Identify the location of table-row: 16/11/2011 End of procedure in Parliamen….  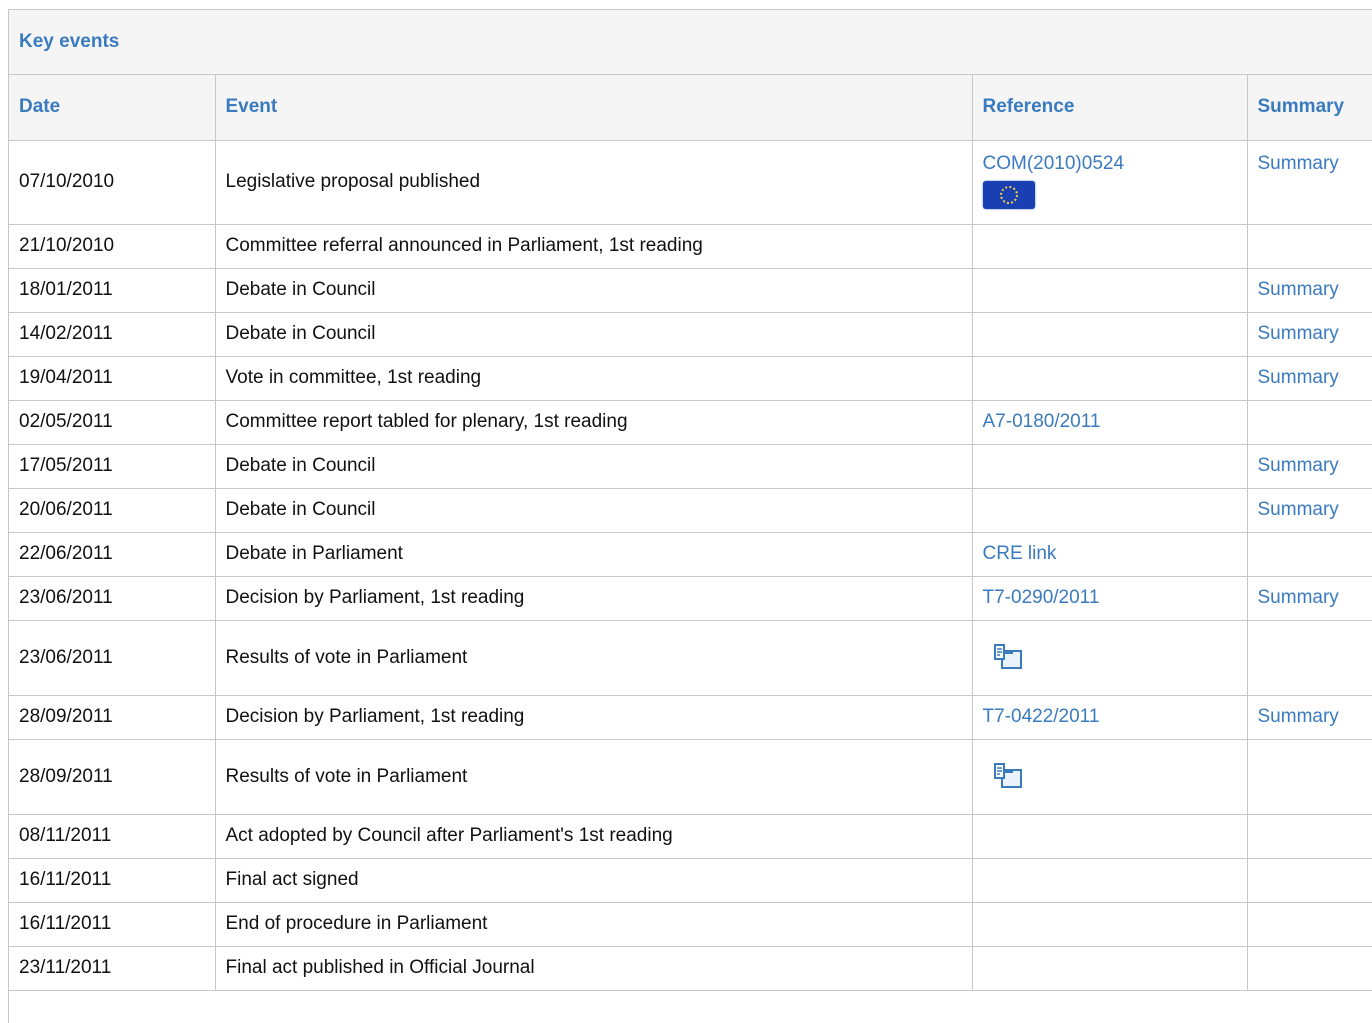
(690, 924).